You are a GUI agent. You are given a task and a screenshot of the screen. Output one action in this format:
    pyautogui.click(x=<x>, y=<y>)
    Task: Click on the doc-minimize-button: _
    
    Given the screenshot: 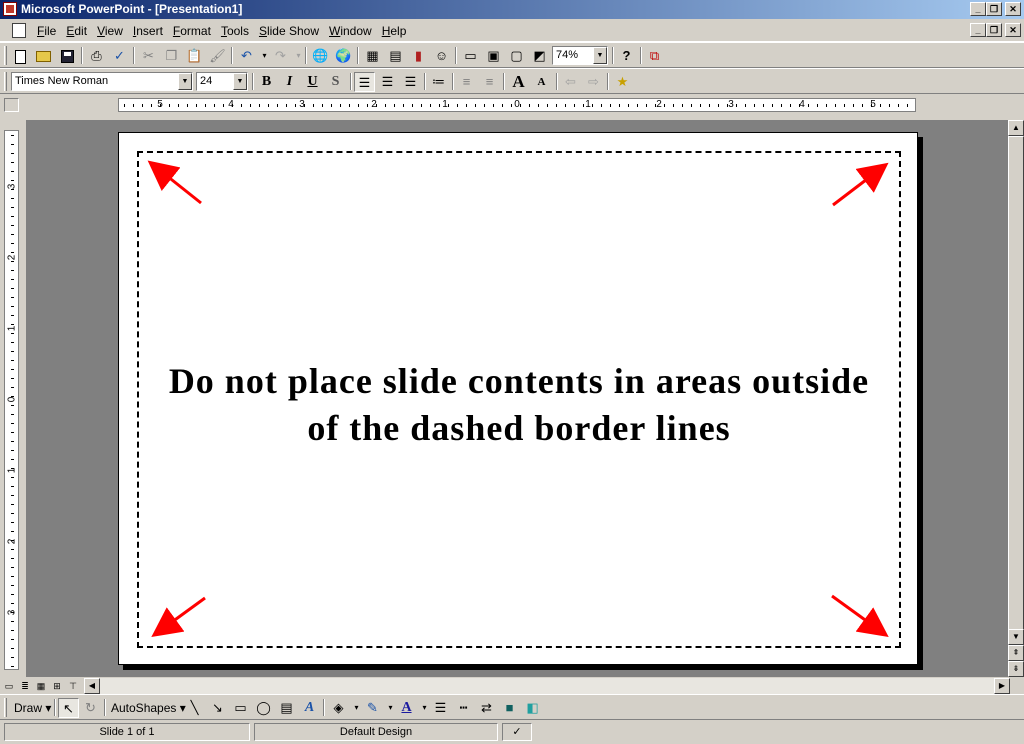 What is the action you would take?
    pyautogui.click(x=978, y=30)
    